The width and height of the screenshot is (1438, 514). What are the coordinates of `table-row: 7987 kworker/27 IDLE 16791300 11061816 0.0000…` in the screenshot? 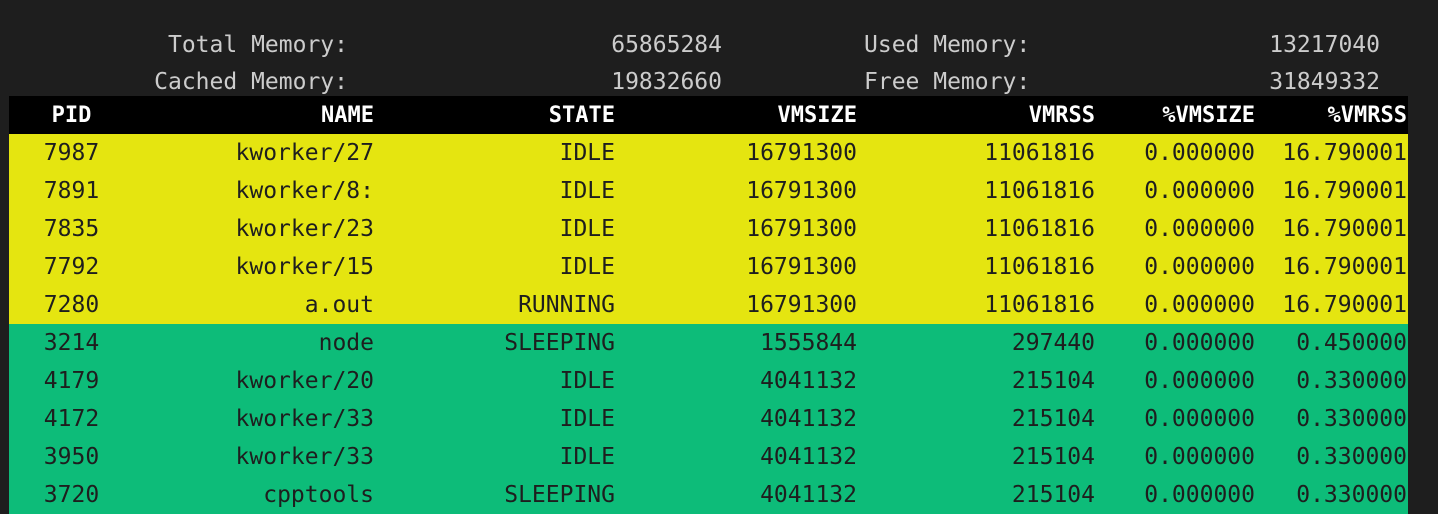 It's located at (708, 153).